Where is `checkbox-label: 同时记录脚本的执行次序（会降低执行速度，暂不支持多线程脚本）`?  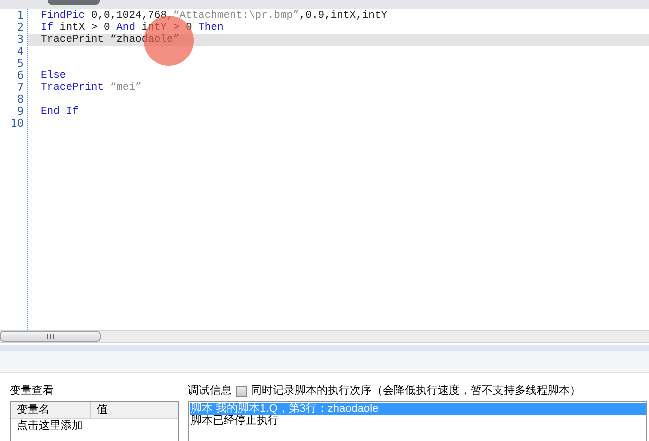
checkbox-label: 同时记录脚本的执行次序（会降低执行速度，暂不支持多线程脚本） is located at coordinates (416, 391).